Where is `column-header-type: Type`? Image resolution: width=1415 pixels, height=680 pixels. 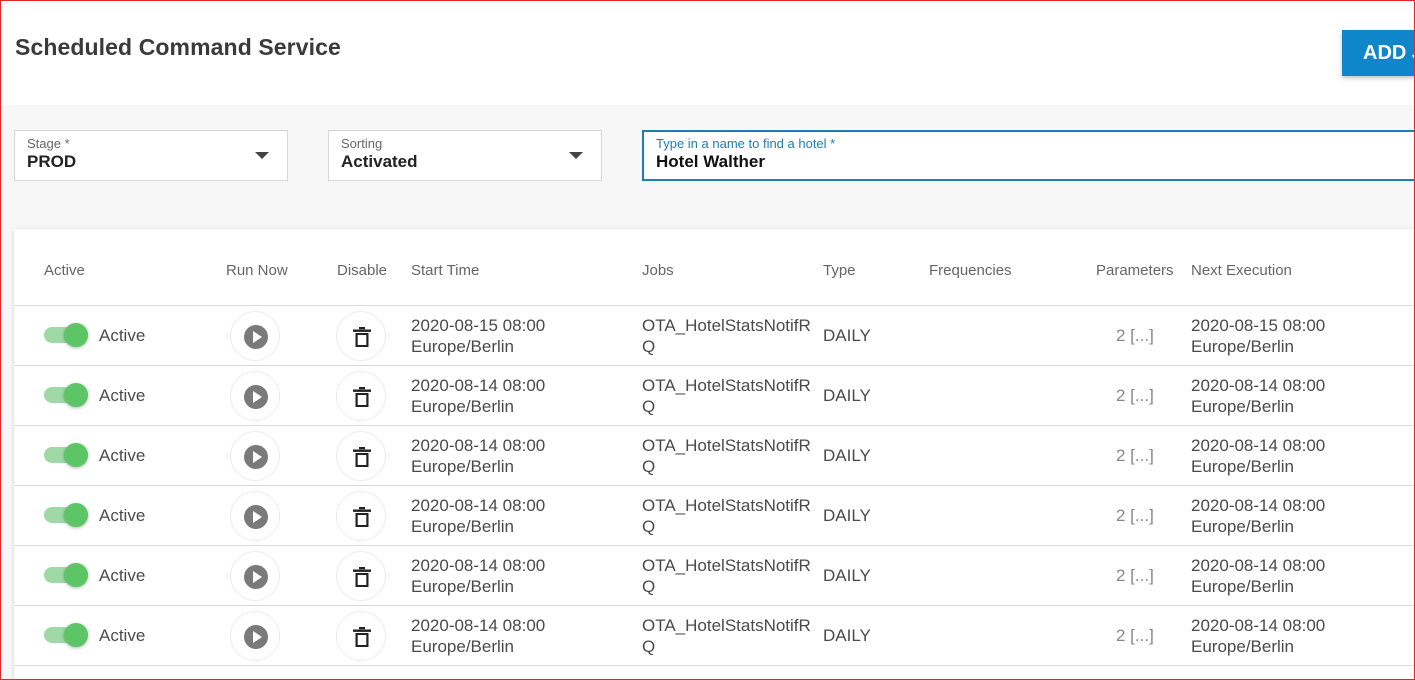 column-header-type: Type is located at coordinates (839, 270).